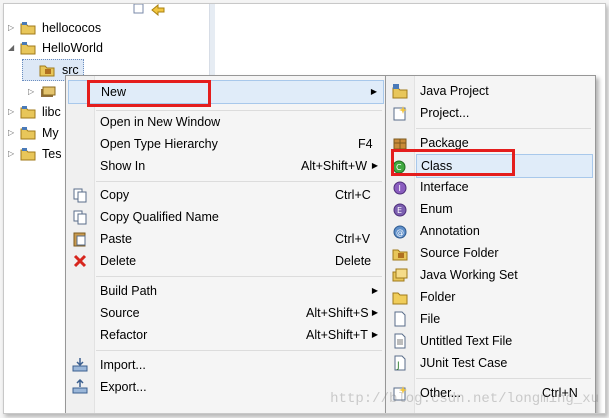 The width and height of the screenshot is (609, 418). Describe the element at coordinates (124, 335) in the screenshot. I see `menu-item-label: Refactor` at that location.